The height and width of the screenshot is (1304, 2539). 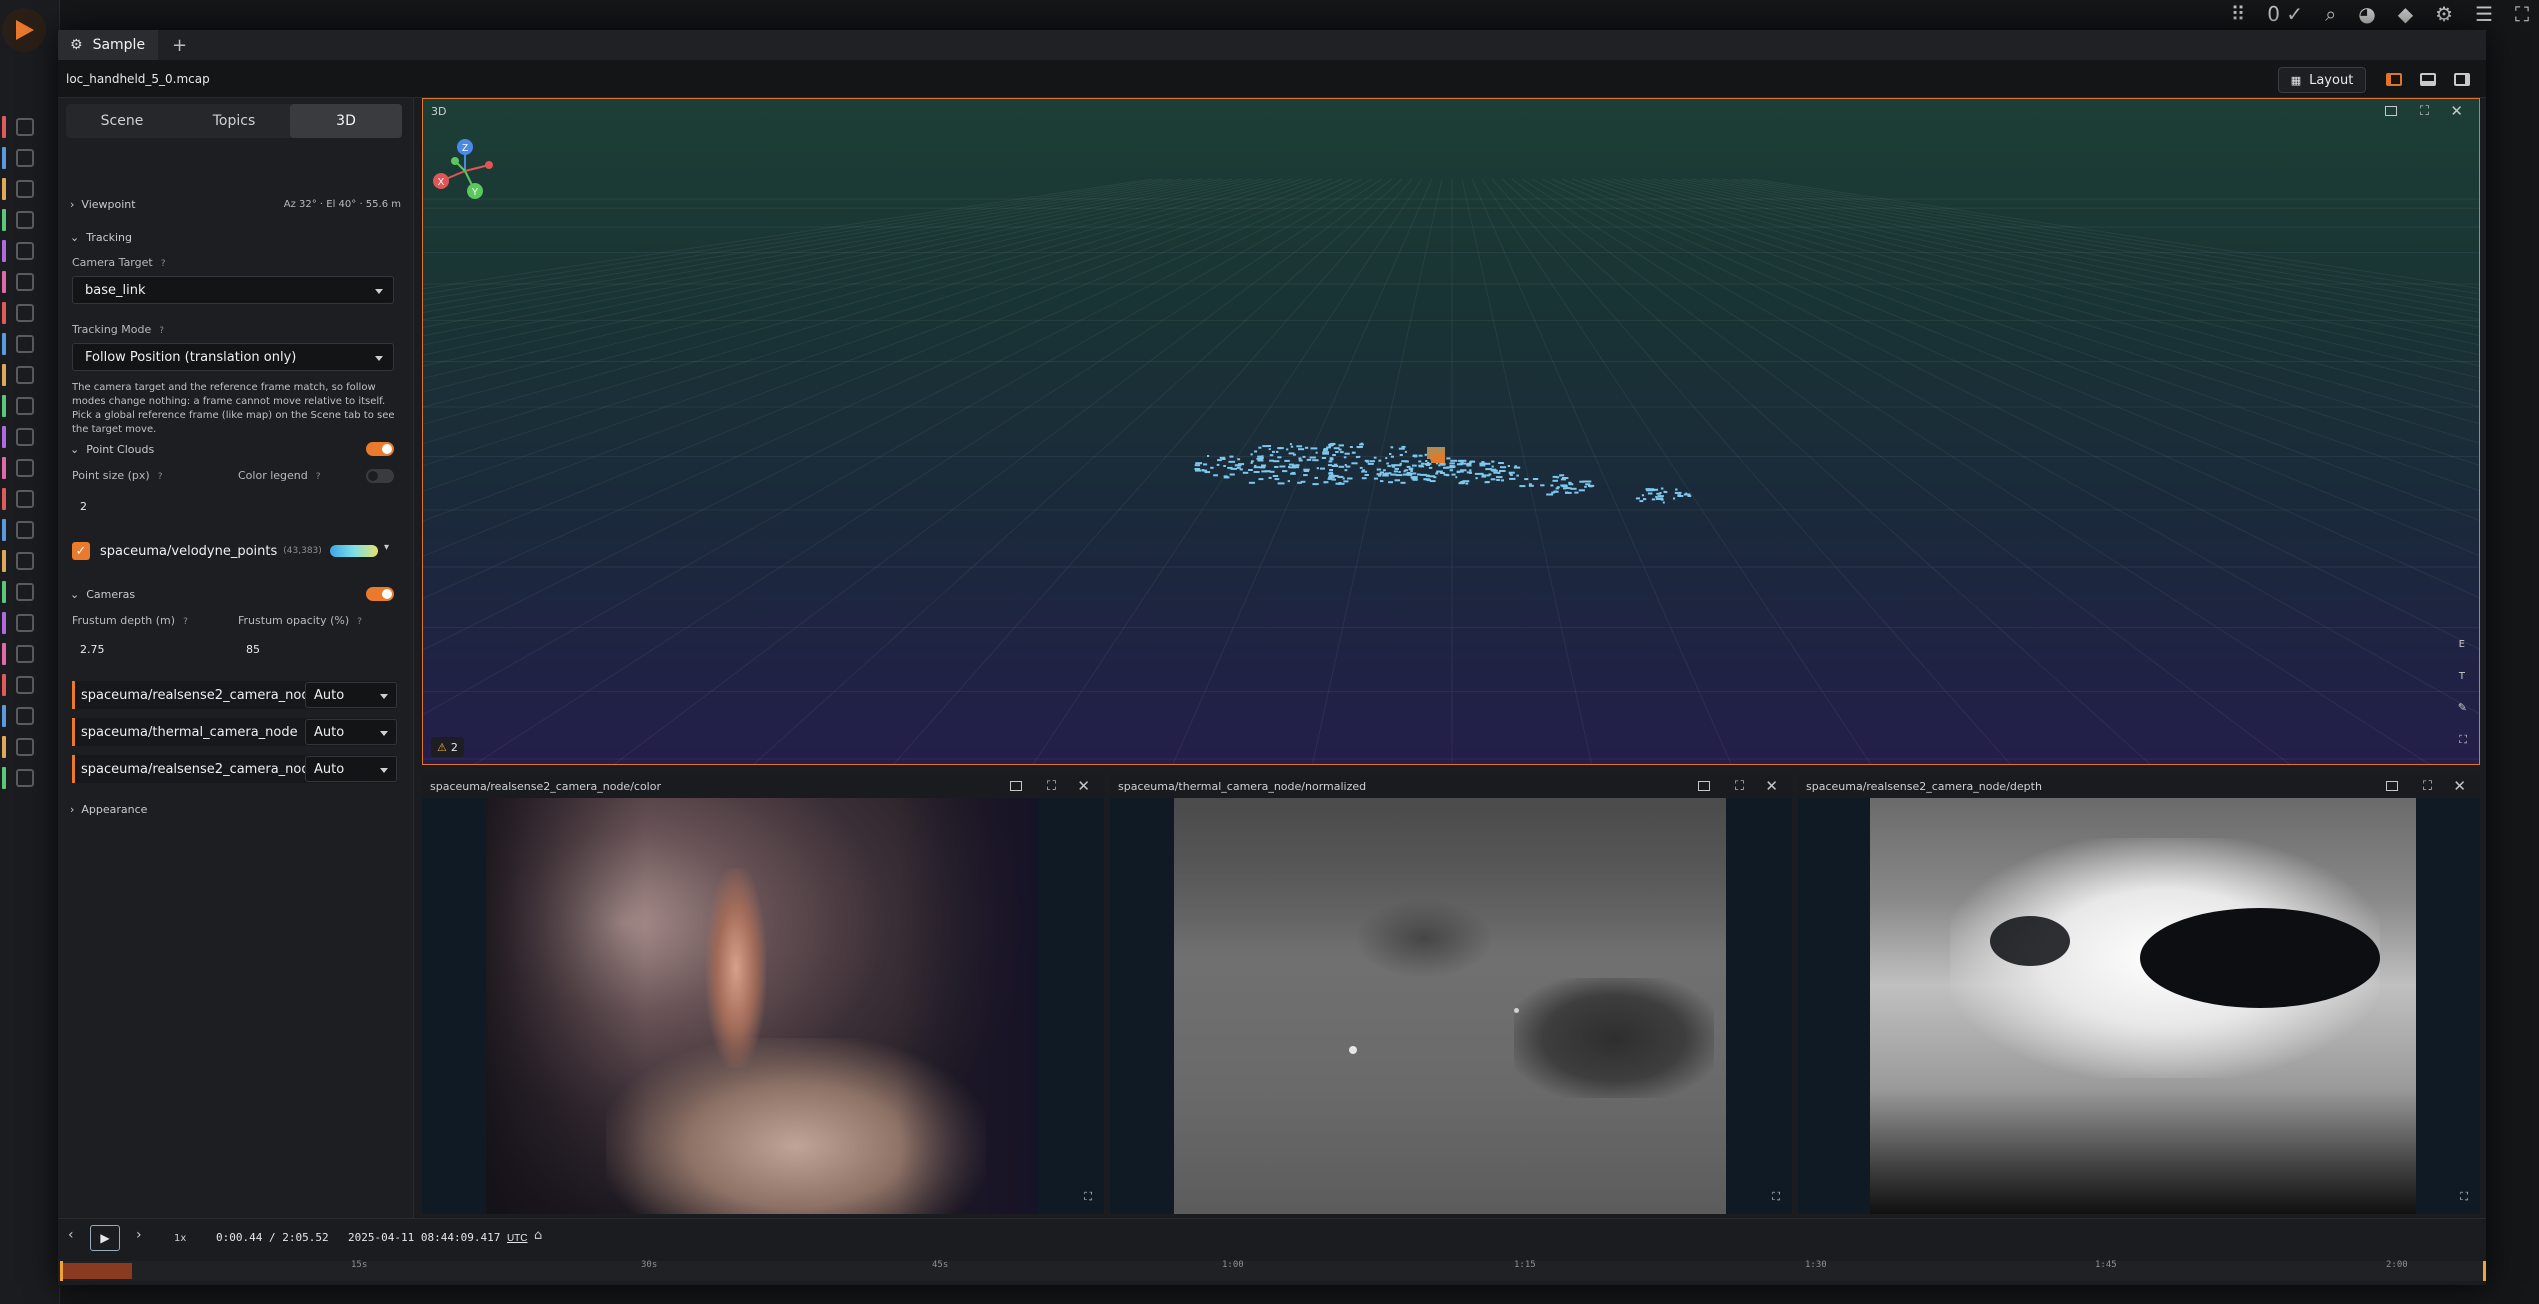 I want to click on add-tab-button: +, so click(x=179, y=45).